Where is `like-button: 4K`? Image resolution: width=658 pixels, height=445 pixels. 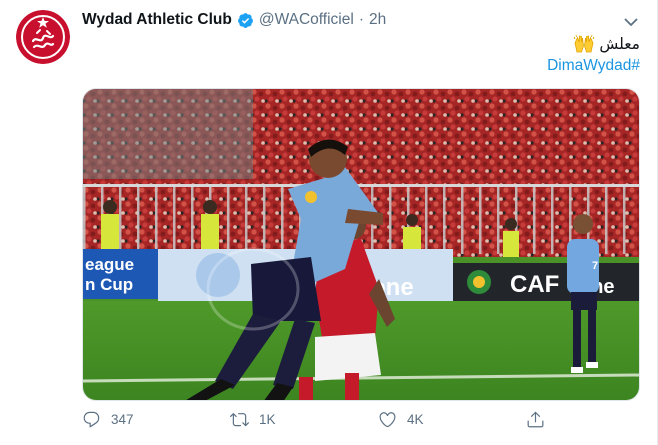
like-button: 4K is located at coordinates (401, 419).